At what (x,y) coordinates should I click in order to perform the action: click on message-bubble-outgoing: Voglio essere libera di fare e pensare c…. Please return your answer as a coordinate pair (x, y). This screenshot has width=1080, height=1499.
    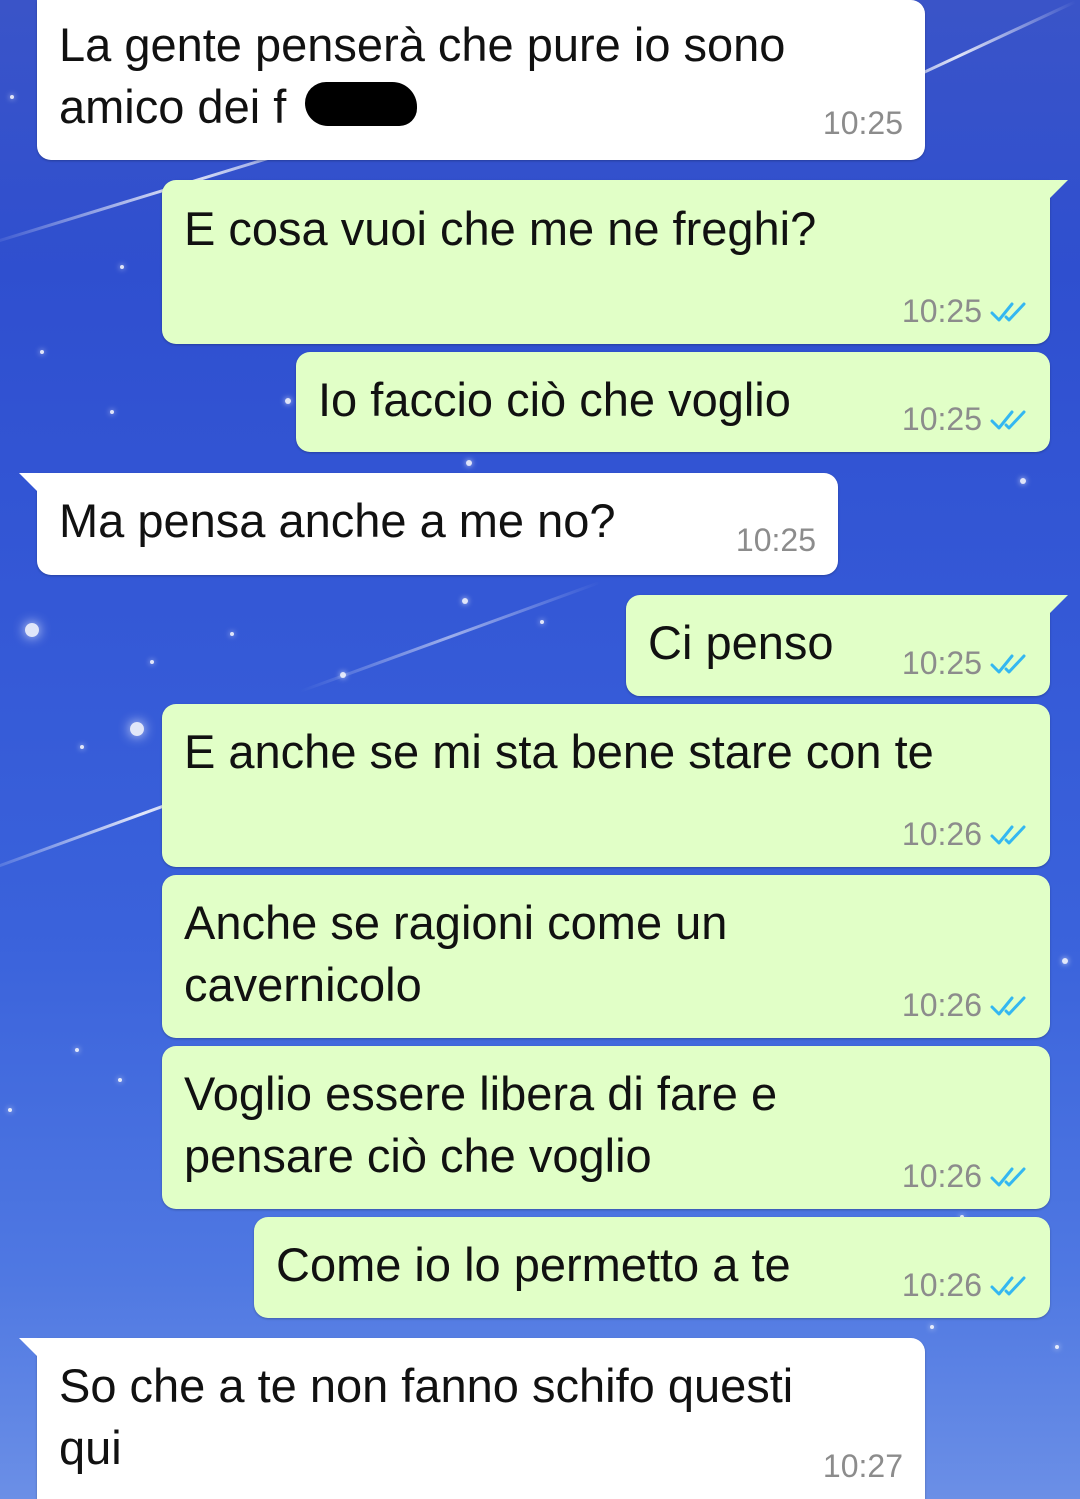
    Looking at the image, I should click on (606, 1127).